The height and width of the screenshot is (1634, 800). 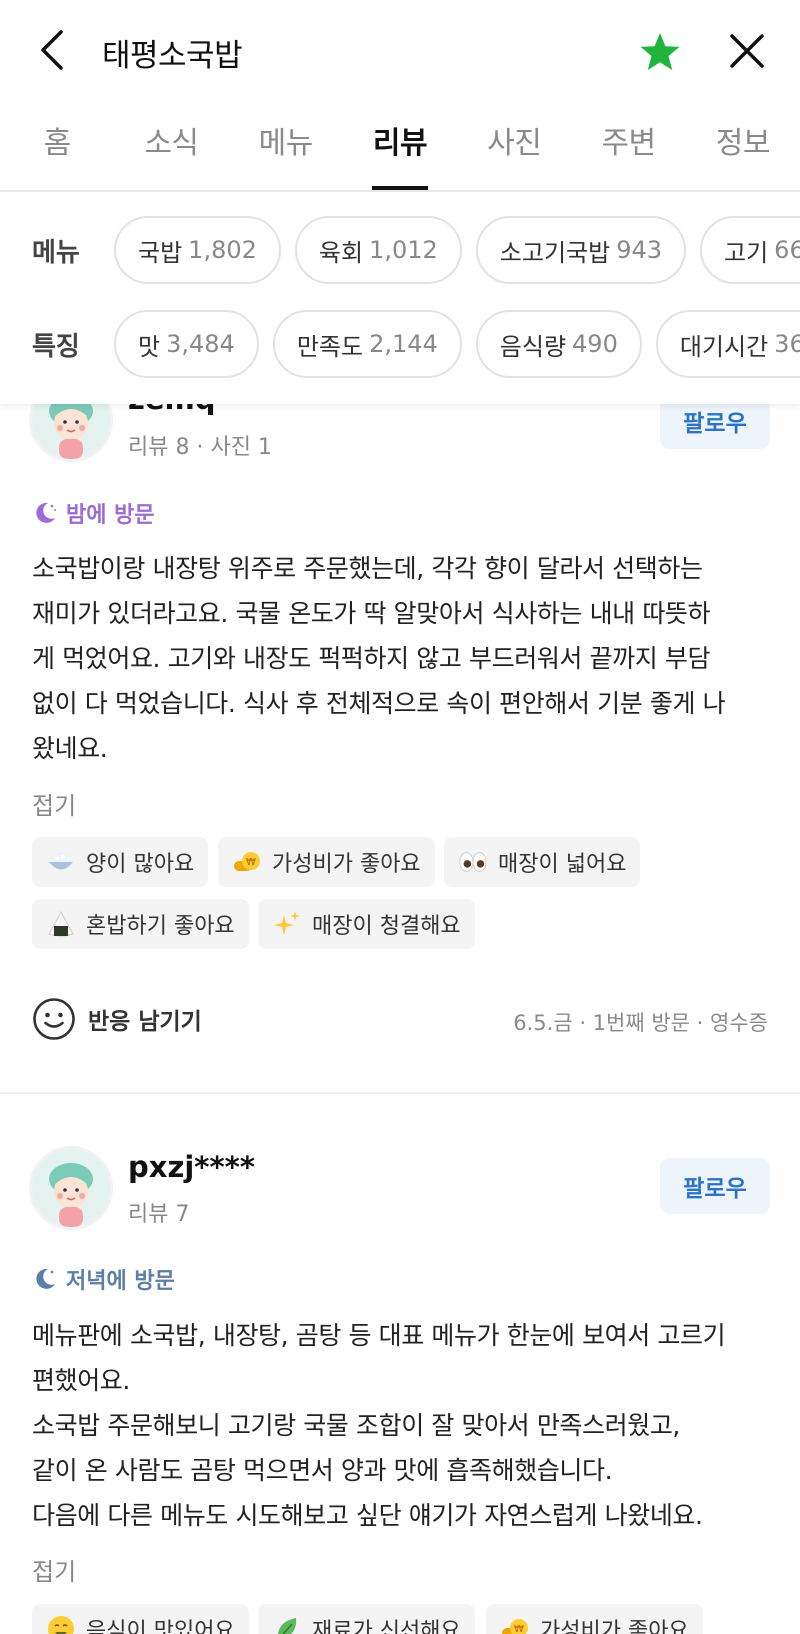 I want to click on keyword-tag: 음식이 맛있어요, so click(x=140, y=1619).